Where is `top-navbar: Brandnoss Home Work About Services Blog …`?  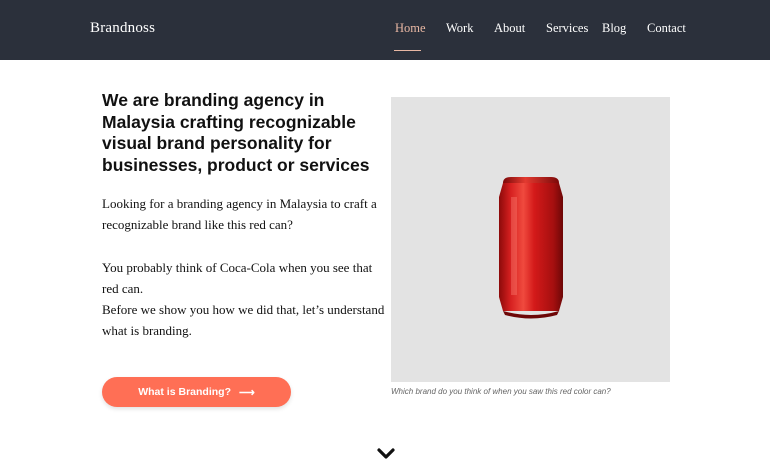 top-navbar: Brandnoss Home Work About Services Blog … is located at coordinates (385, 30).